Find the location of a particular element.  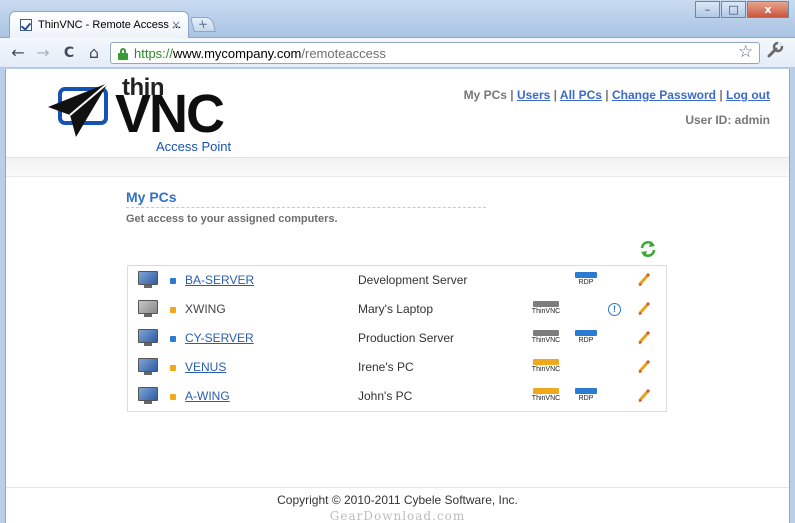

footer-divider is located at coordinates (397, 487).